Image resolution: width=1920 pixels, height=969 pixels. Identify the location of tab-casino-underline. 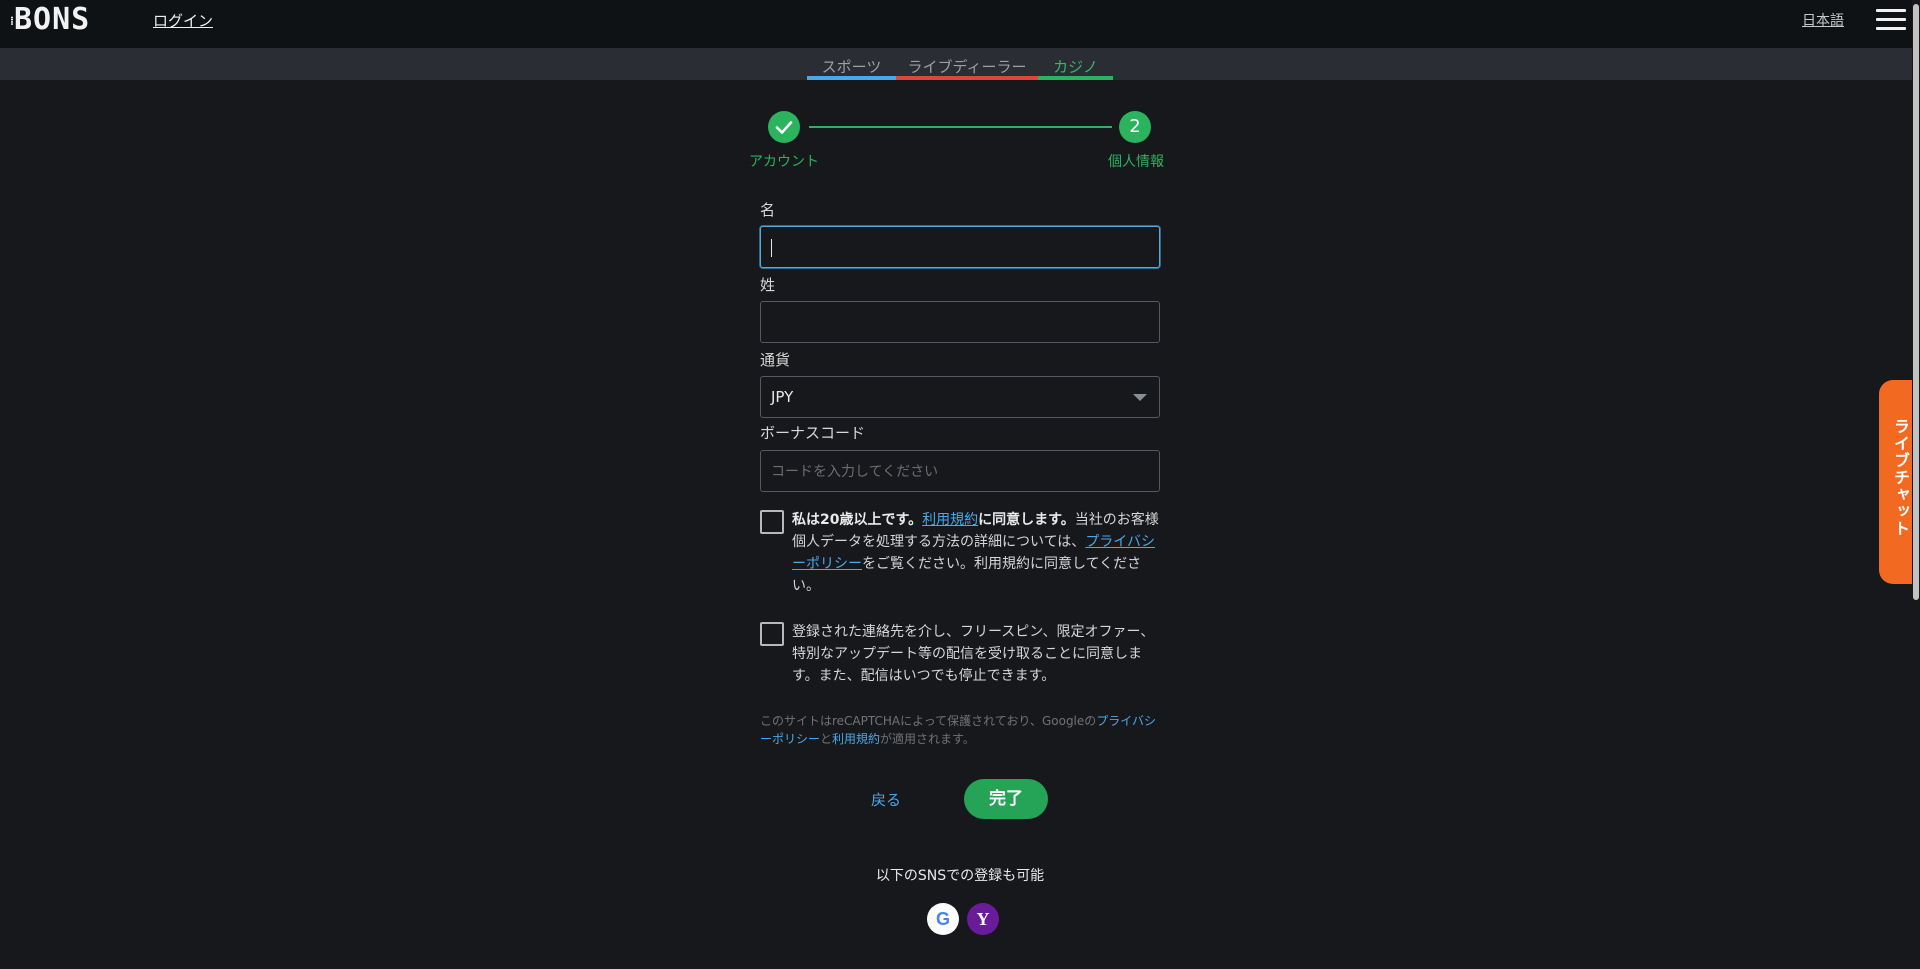
(1075, 78).